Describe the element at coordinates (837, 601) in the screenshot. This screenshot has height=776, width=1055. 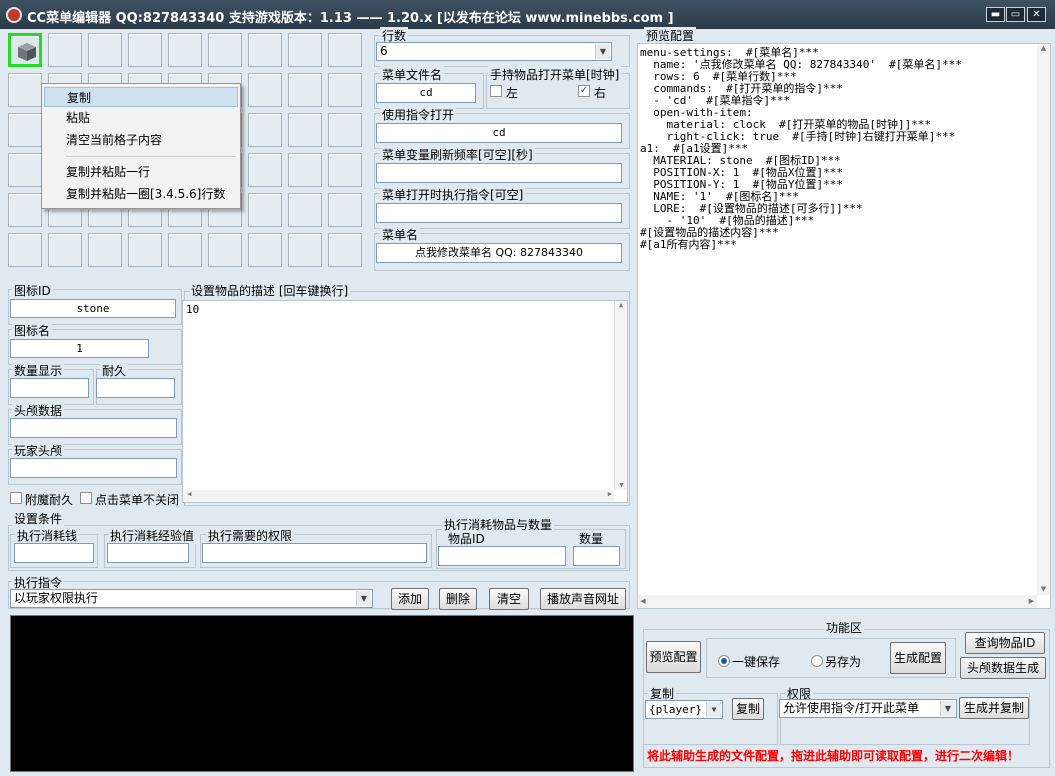
I see `preview-hscroll: ◀ ▶` at that location.